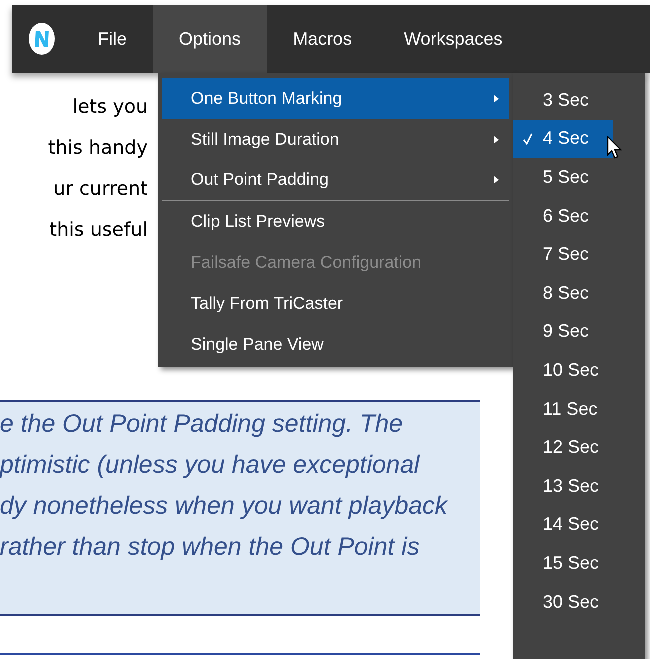 This screenshot has width=650, height=659. What do you see at coordinates (563, 486) in the screenshot?
I see `submenu-item: 13 Sec` at bounding box center [563, 486].